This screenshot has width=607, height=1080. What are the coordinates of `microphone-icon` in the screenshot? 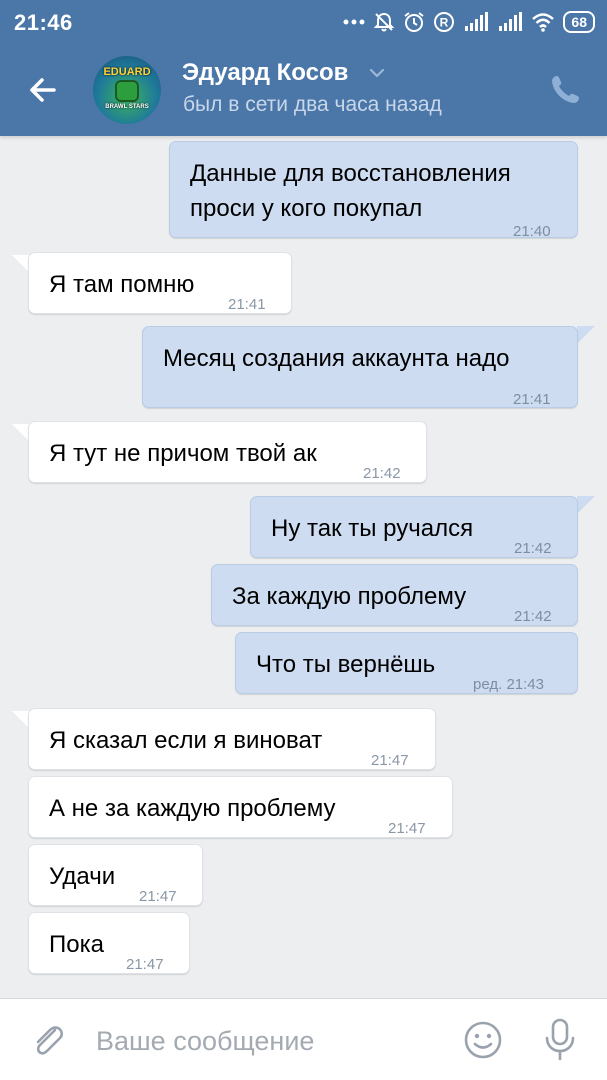 It's located at (560, 1039).